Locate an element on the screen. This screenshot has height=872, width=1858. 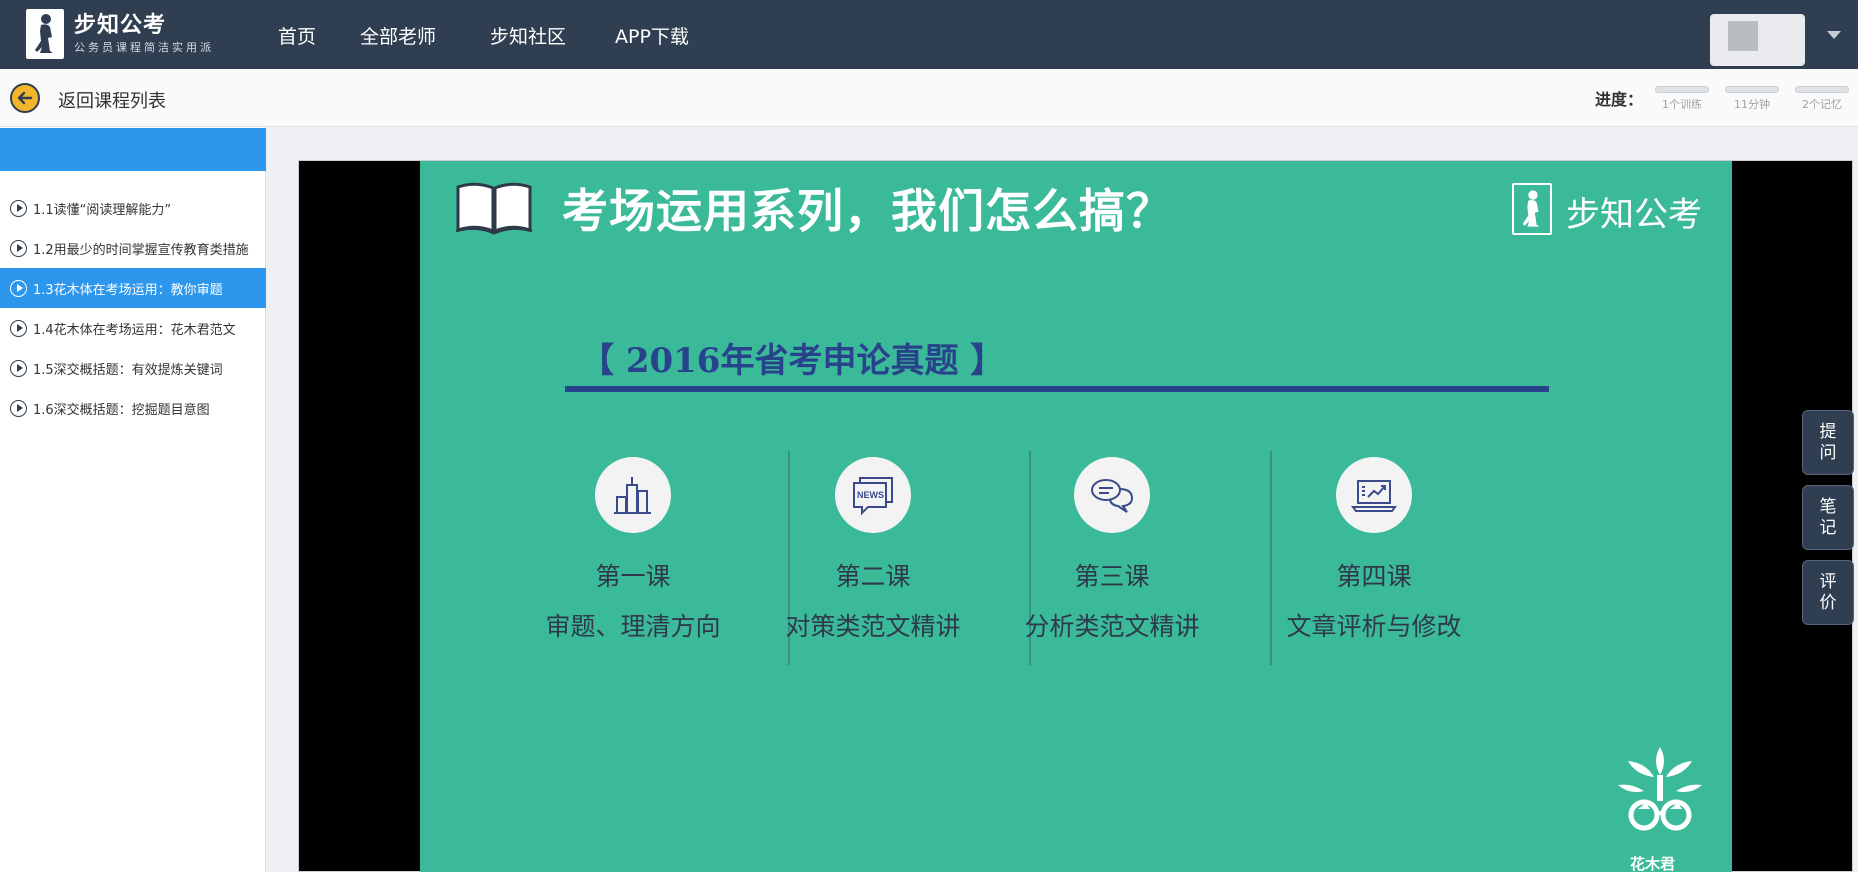
lesson-item: 1.2用最少的时间掌握宣传教育类措施 is located at coordinates (133, 248).